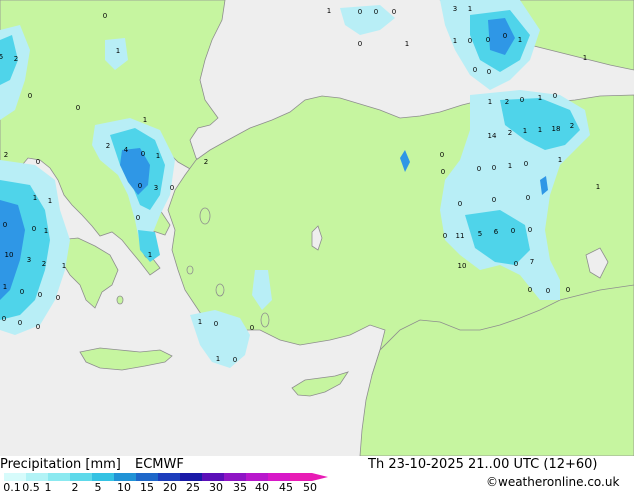 This screenshot has width=634, height=494. I want to click on valid-time: Th 23-10-2025 21..00 UTC (12+60), so click(483, 464).